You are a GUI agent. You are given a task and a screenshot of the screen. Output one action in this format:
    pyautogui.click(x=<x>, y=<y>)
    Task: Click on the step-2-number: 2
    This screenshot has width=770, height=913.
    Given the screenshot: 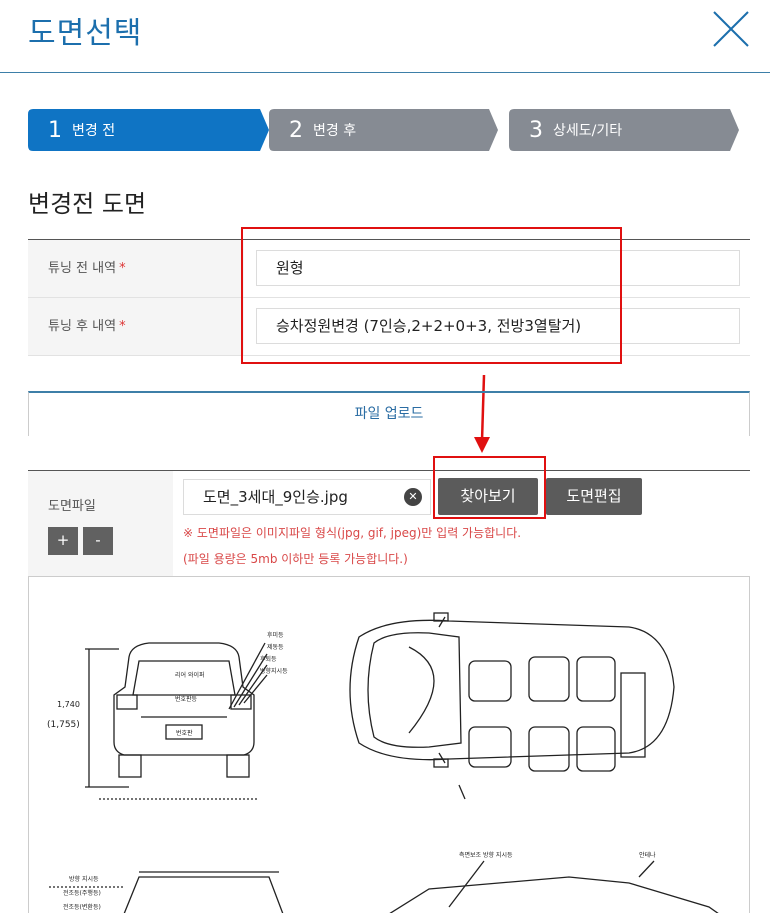 What is the action you would take?
    pyautogui.click(x=296, y=130)
    